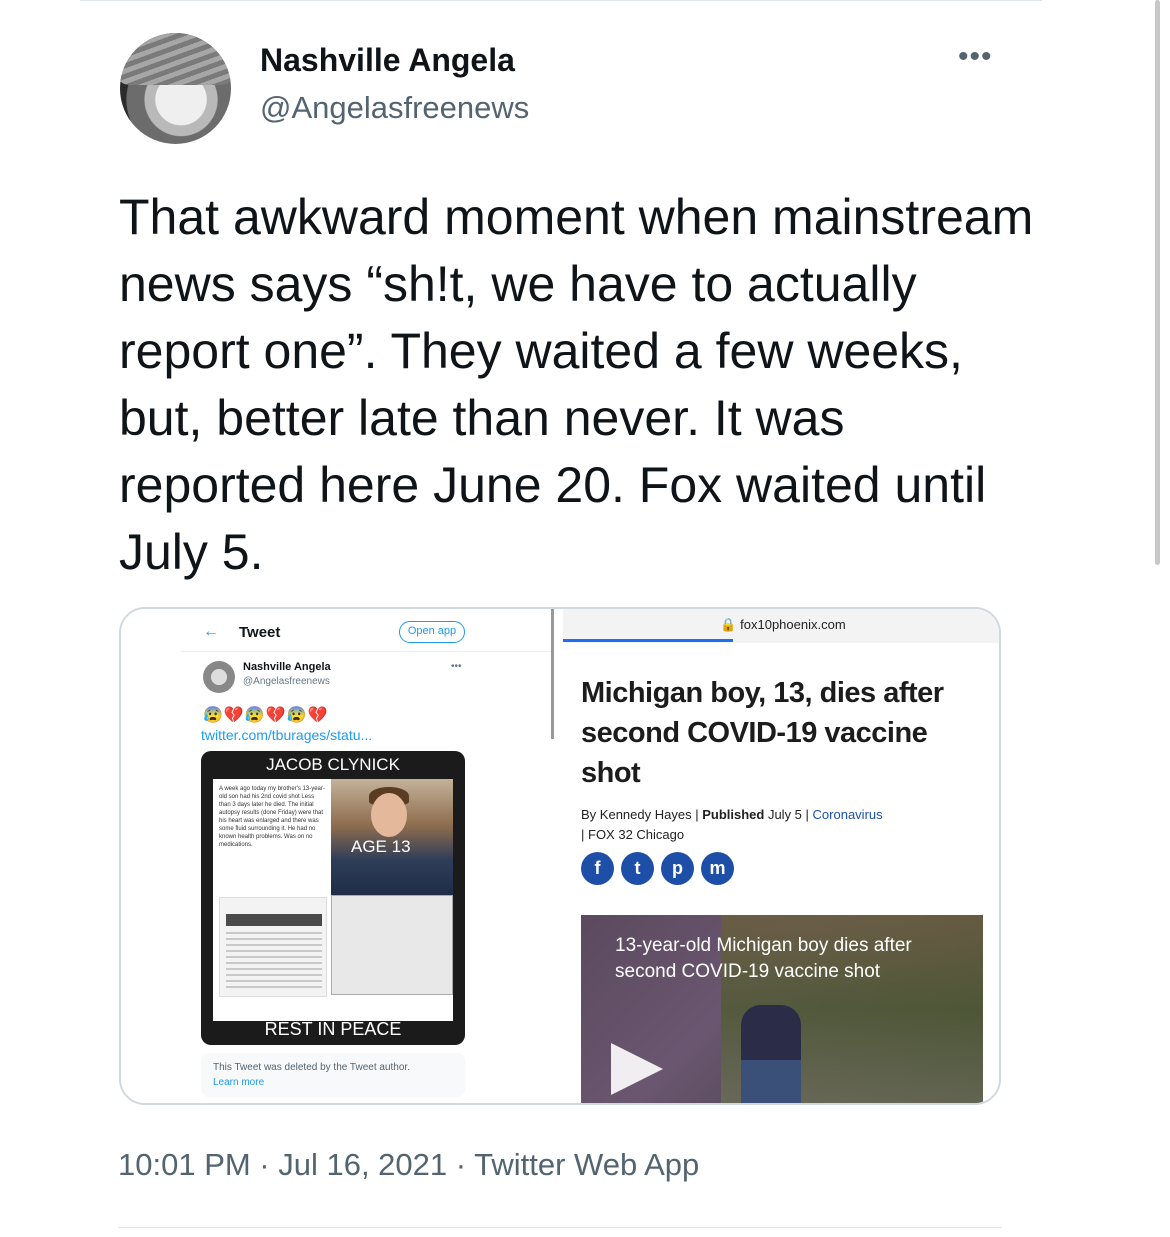 This screenshot has width=1170, height=1237. Describe the element at coordinates (847, 814) in the screenshot. I see `byline-category: Coronavirus` at that location.